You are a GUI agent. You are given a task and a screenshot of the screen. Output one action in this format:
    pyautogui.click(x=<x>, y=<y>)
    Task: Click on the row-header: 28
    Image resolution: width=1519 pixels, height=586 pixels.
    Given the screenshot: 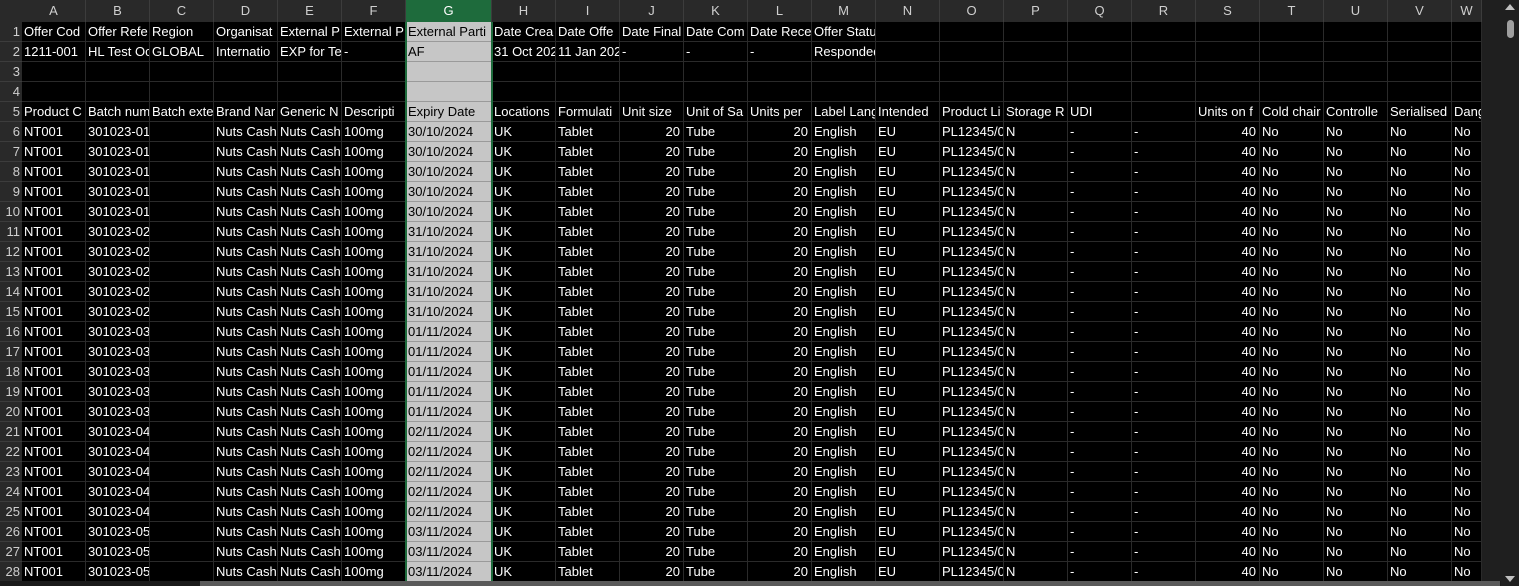 What is the action you would take?
    pyautogui.click(x=11, y=572)
    